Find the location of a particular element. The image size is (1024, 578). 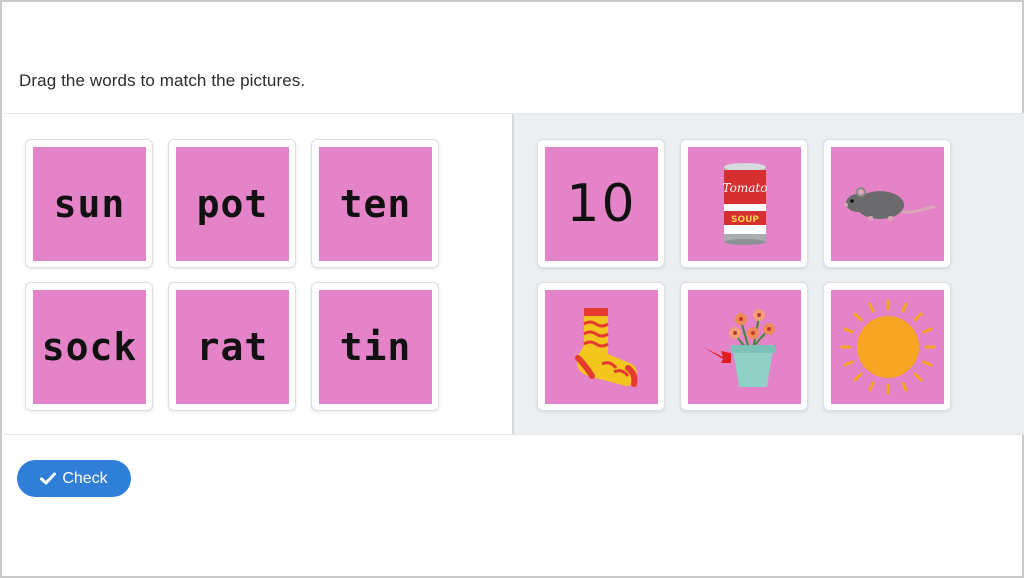

picture-card-pot is located at coordinates (744, 346).